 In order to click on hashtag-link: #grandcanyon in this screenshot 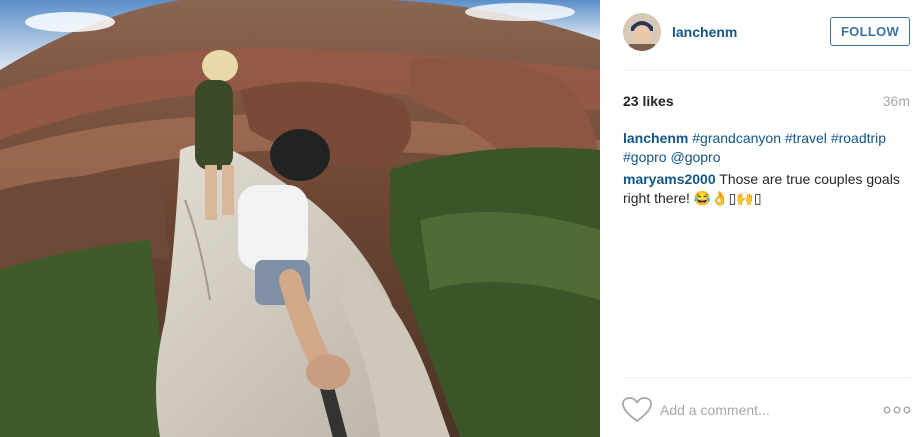, I will do `click(736, 138)`.